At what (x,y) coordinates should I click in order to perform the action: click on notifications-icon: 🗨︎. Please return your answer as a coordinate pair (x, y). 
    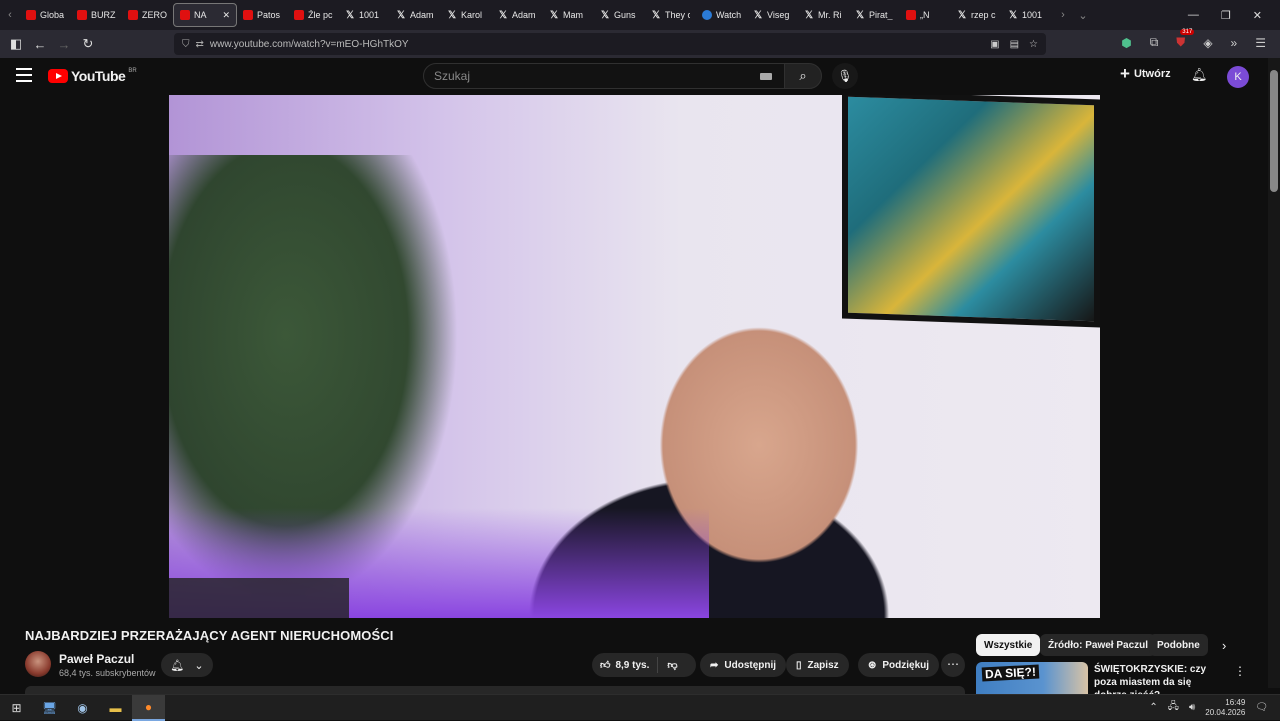
    Looking at the image, I should click on (1261, 707).